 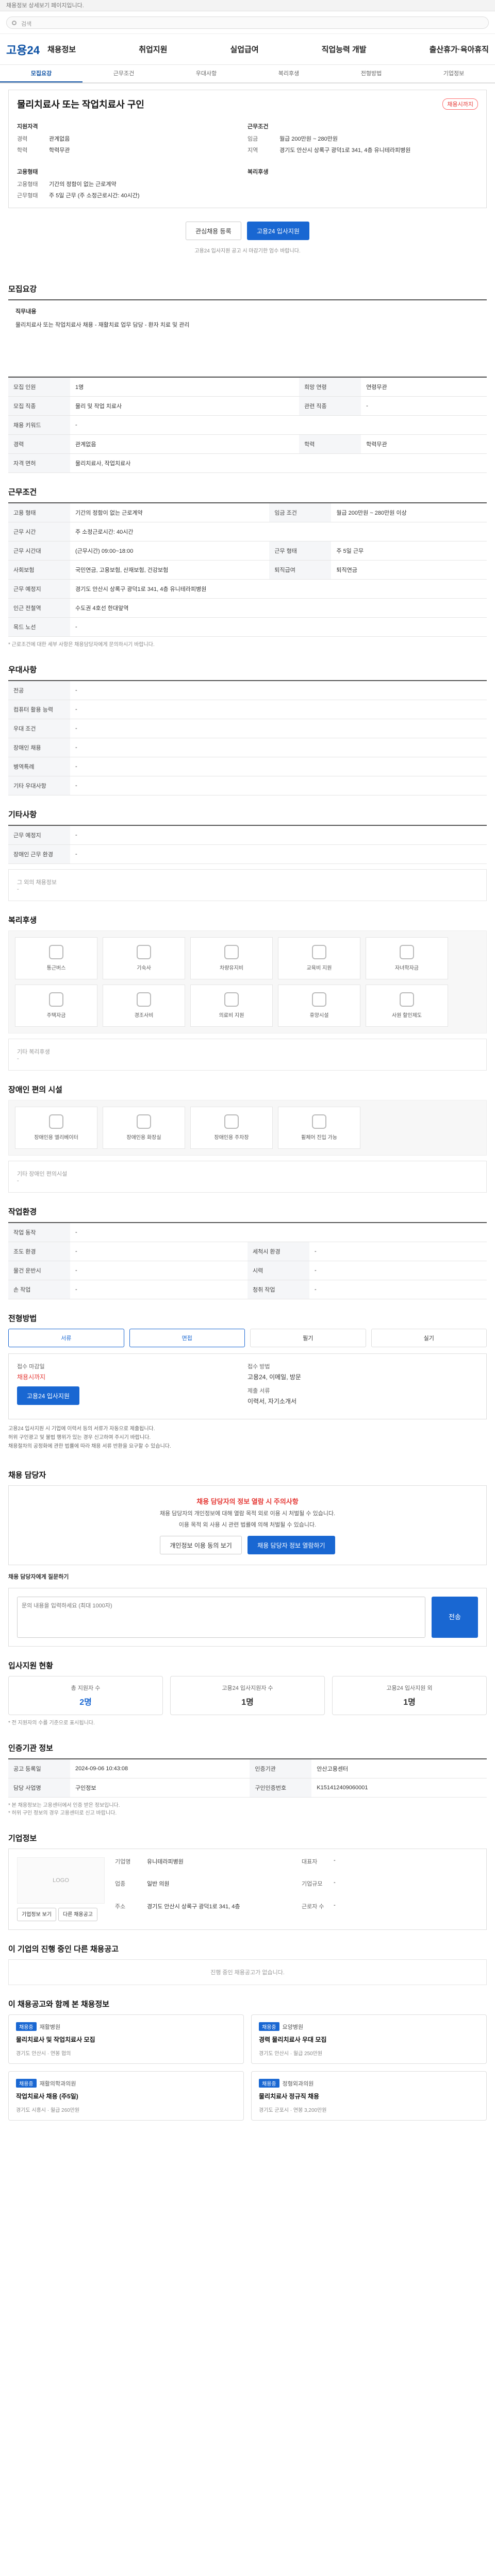 What do you see at coordinates (77, 1915) in the screenshot?
I see `company-jobs-button: 다른 채용공고` at bounding box center [77, 1915].